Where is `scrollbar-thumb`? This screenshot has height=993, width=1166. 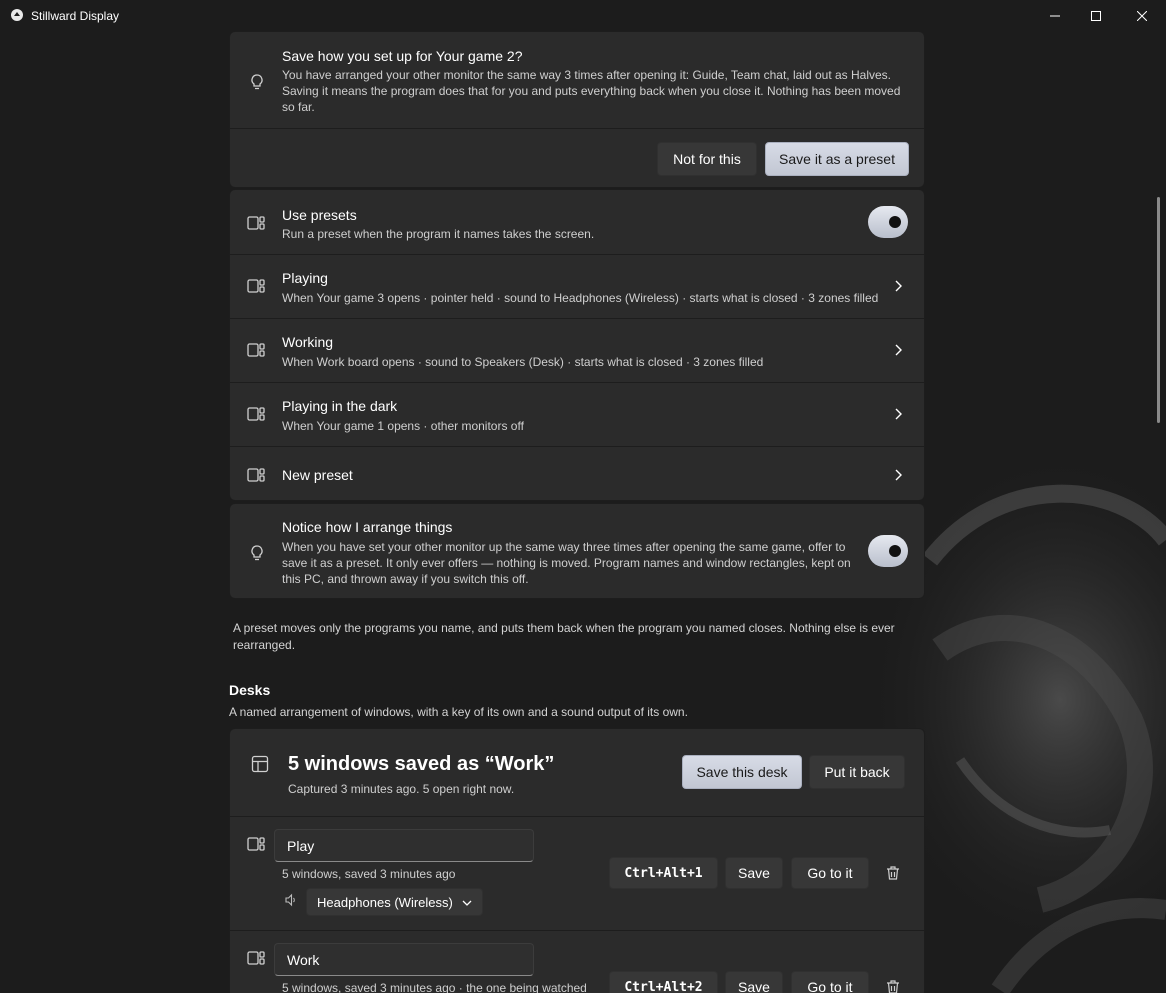 scrollbar-thumb is located at coordinates (1158, 310).